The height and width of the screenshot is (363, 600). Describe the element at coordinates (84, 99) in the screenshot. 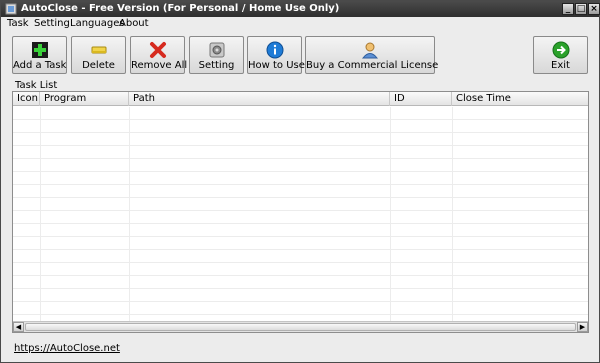

I see `column-program: Program` at that location.